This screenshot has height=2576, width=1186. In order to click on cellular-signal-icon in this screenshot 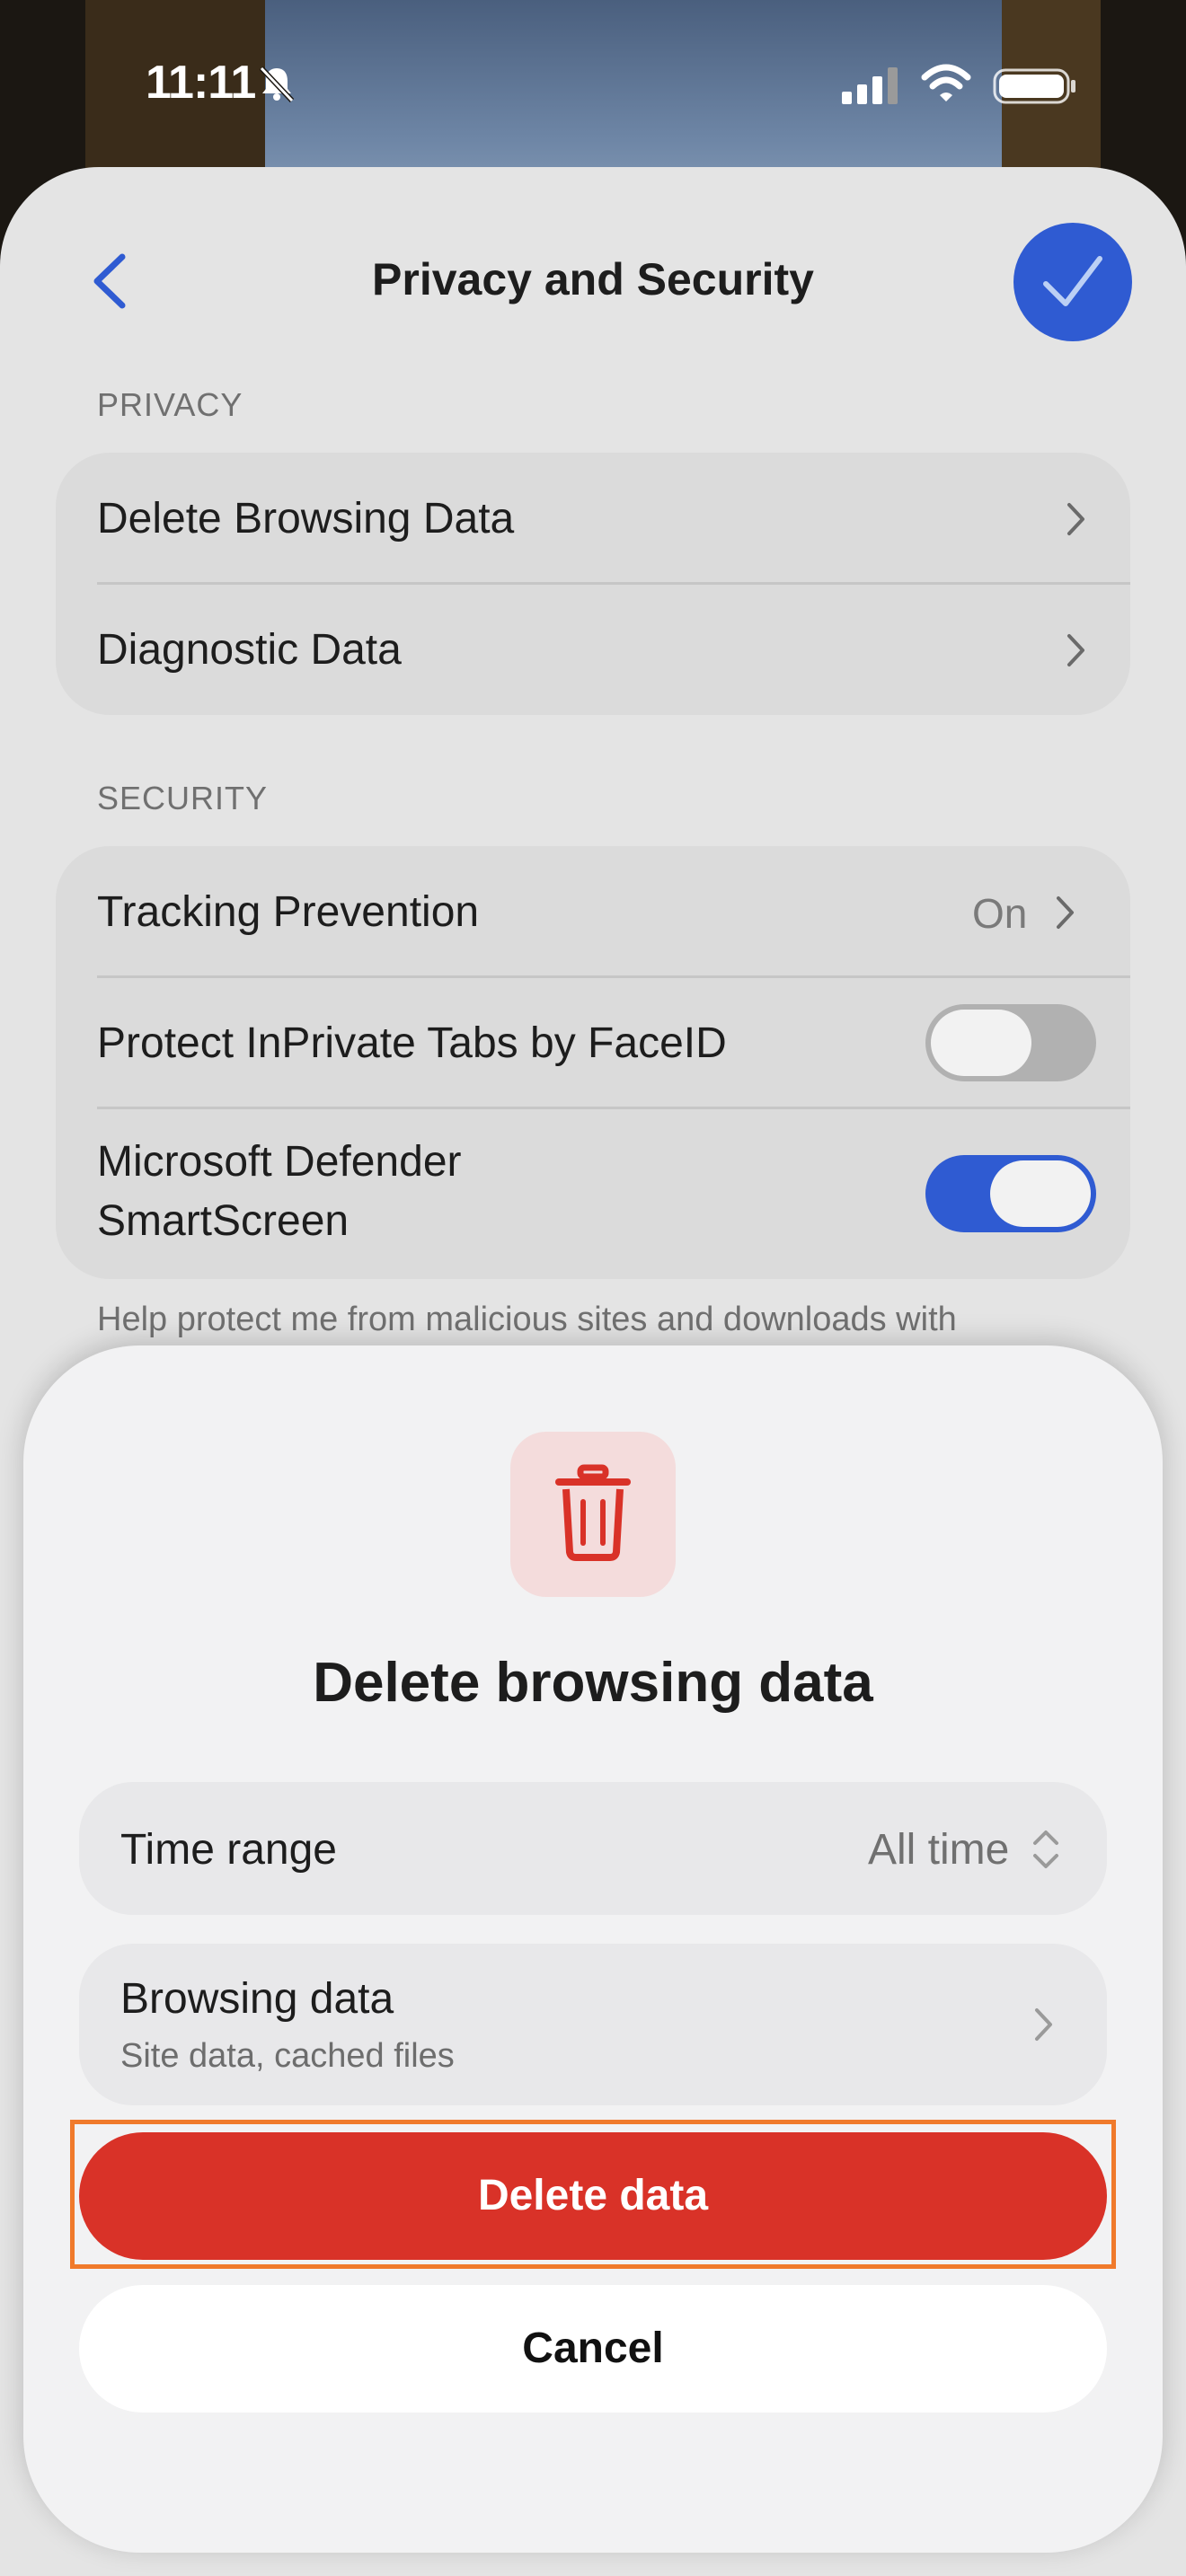, I will do `click(870, 85)`.